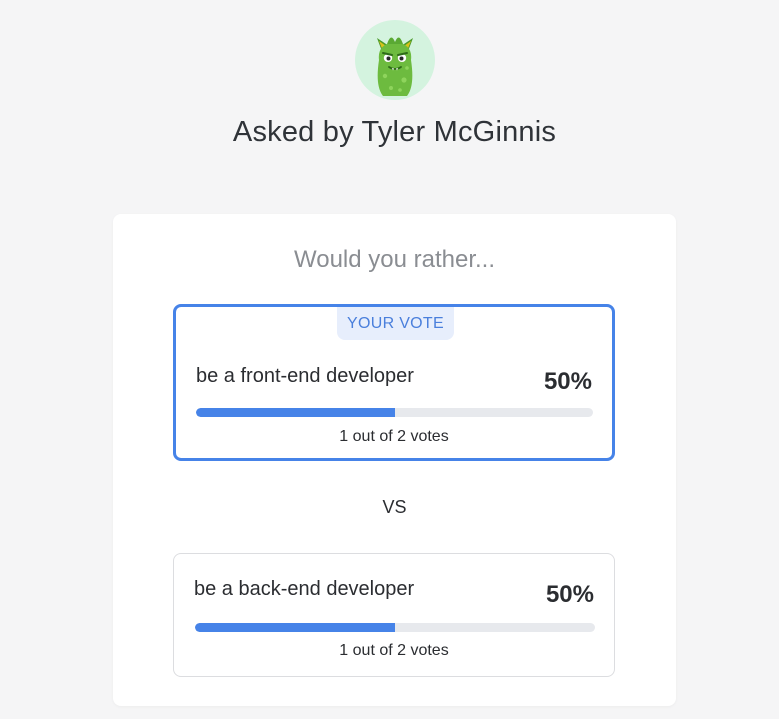 Image resolution: width=779 pixels, height=719 pixels. Describe the element at coordinates (304, 589) in the screenshot. I see `option-text: be a back-end developer` at that location.